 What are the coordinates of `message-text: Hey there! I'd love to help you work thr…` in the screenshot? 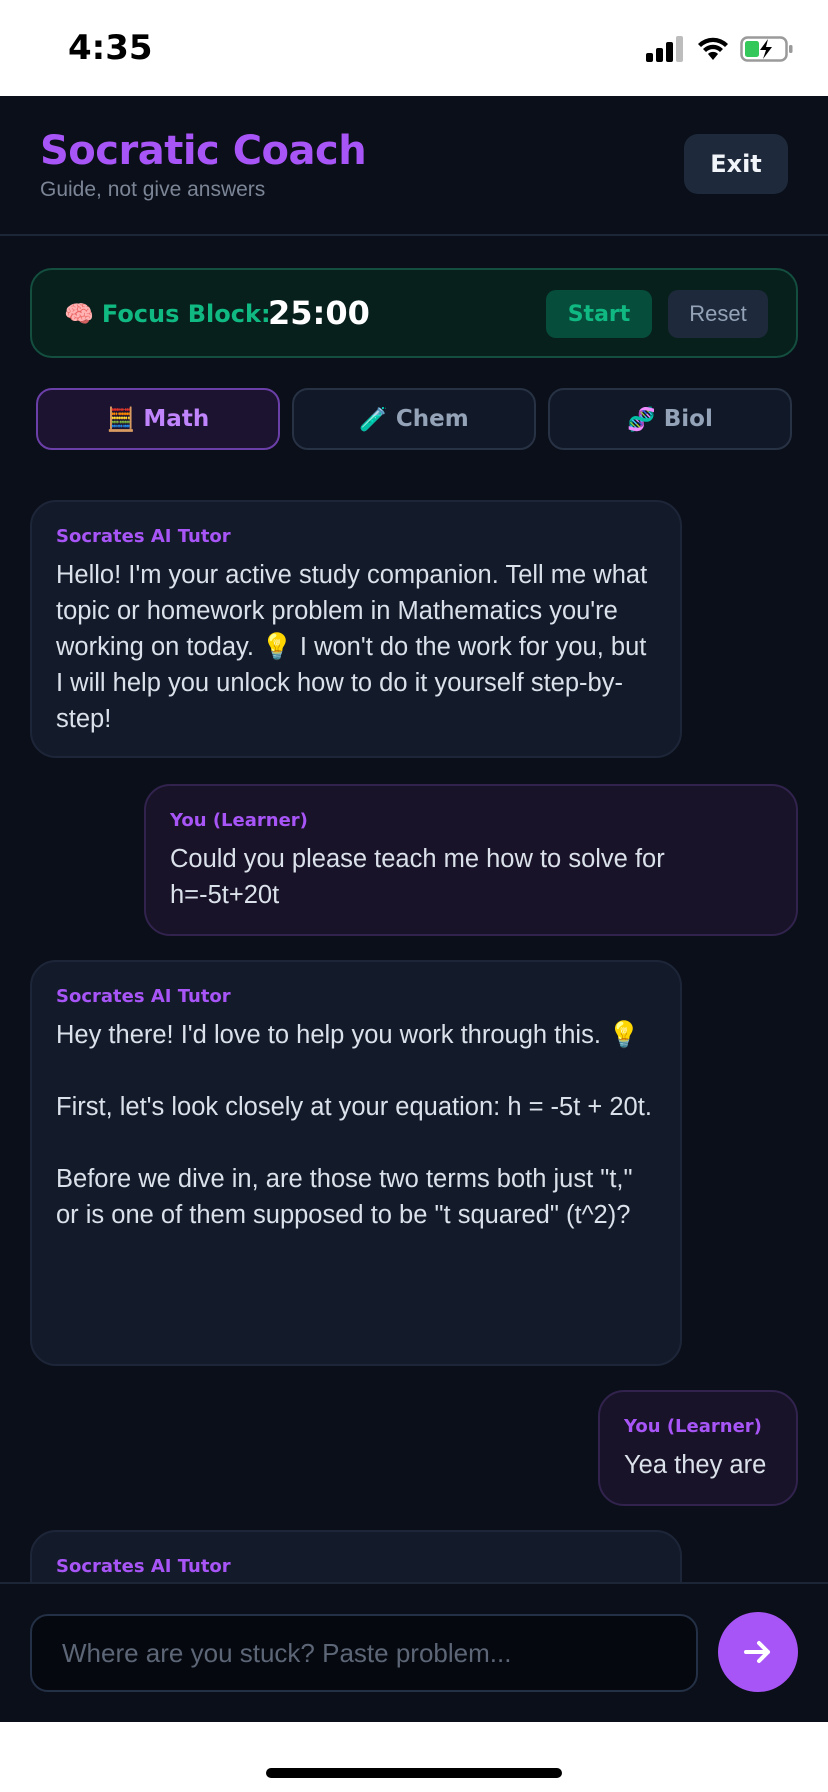 It's located at (354, 1125).